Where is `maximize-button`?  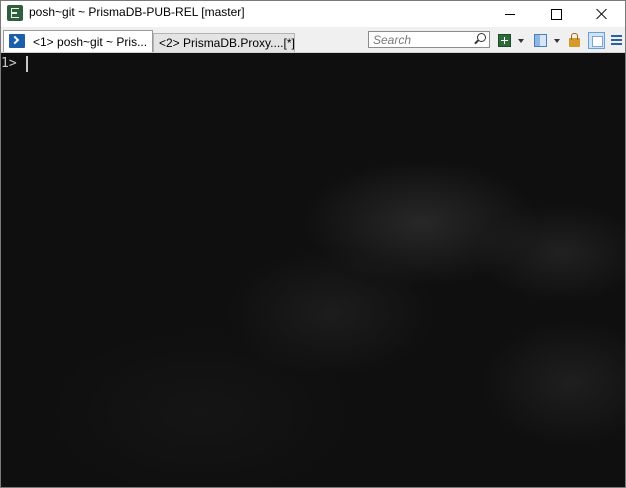
maximize-button is located at coordinates (556, 14).